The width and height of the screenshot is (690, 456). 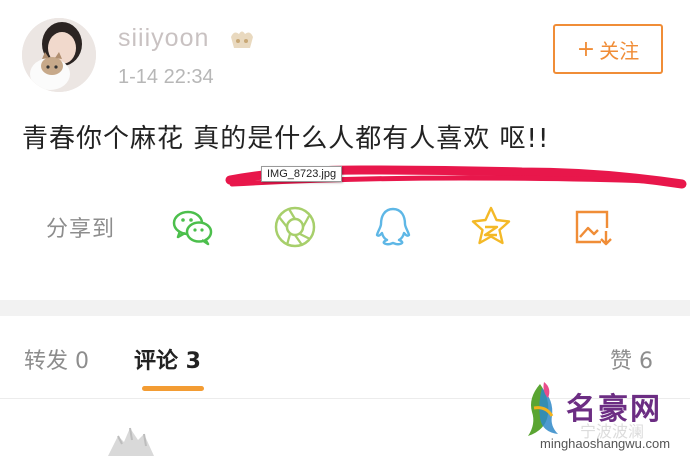 I want to click on watermark-url: minghaoshangwu.com, so click(x=605, y=443).